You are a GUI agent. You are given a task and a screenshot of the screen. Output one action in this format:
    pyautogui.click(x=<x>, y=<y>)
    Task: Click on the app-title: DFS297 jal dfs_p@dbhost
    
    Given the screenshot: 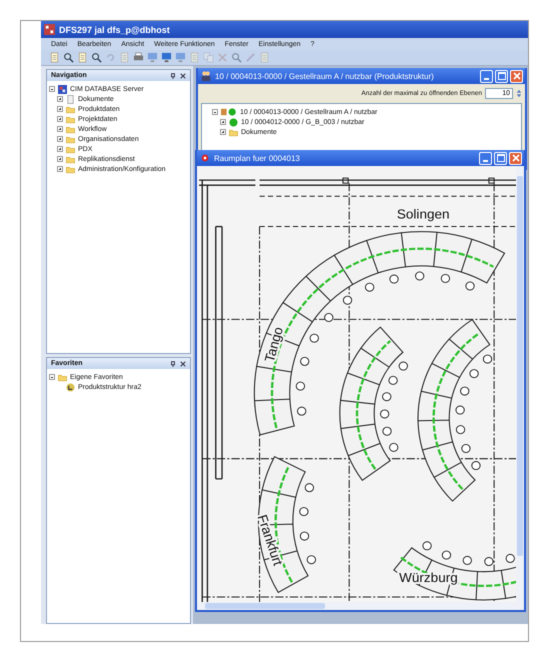 What is the action you would take?
    pyautogui.click(x=114, y=29)
    